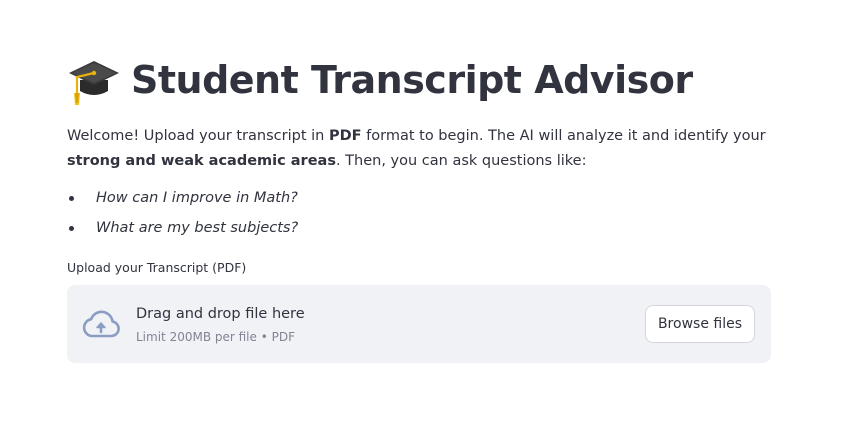 This screenshot has width=866, height=436. What do you see at coordinates (201, 161) in the screenshot?
I see `intro-bold-areas: strong and weak academic areas` at bounding box center [201, 161].